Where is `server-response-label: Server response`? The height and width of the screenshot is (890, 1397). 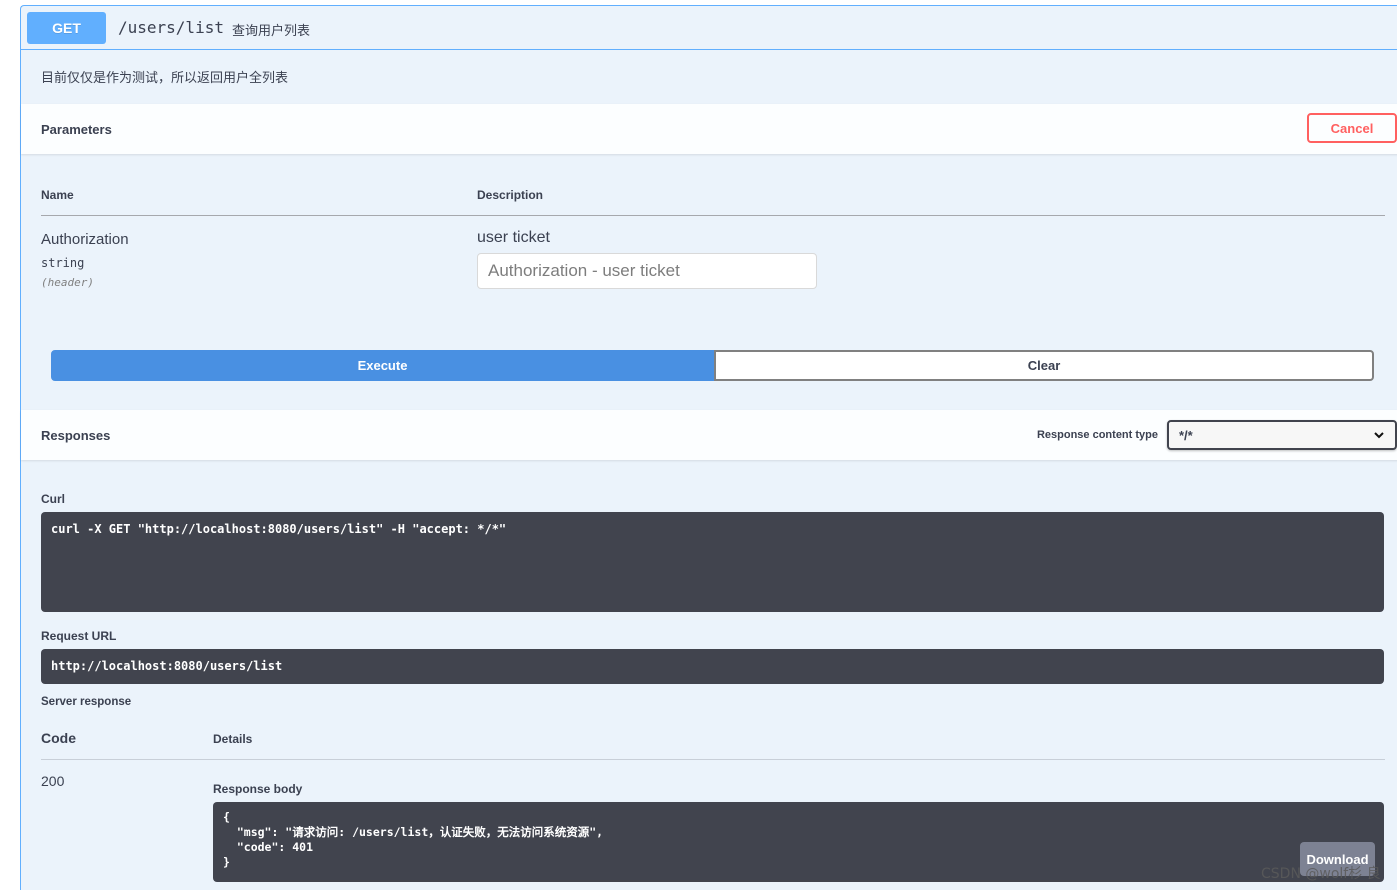
server-response-label: Server response is located at coordinates (86, 702).